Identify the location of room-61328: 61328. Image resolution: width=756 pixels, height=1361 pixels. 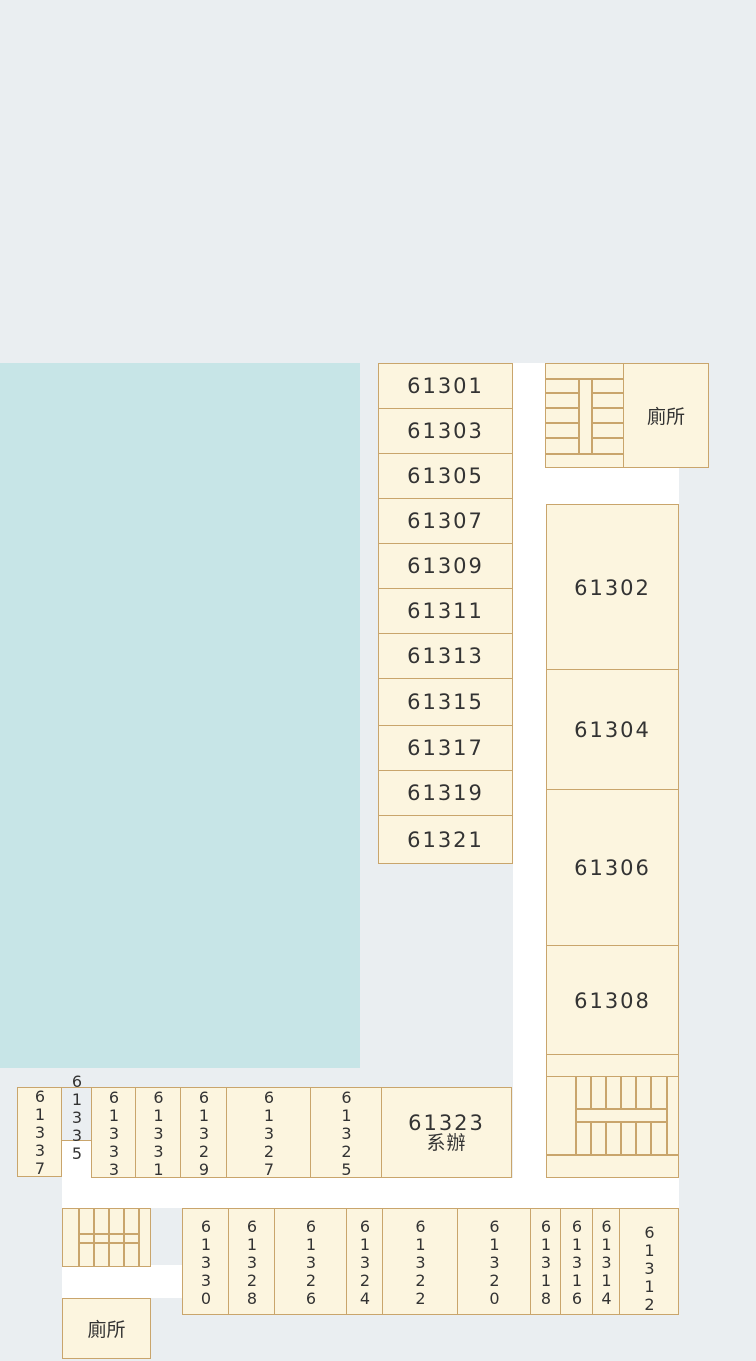
(251, 1261).